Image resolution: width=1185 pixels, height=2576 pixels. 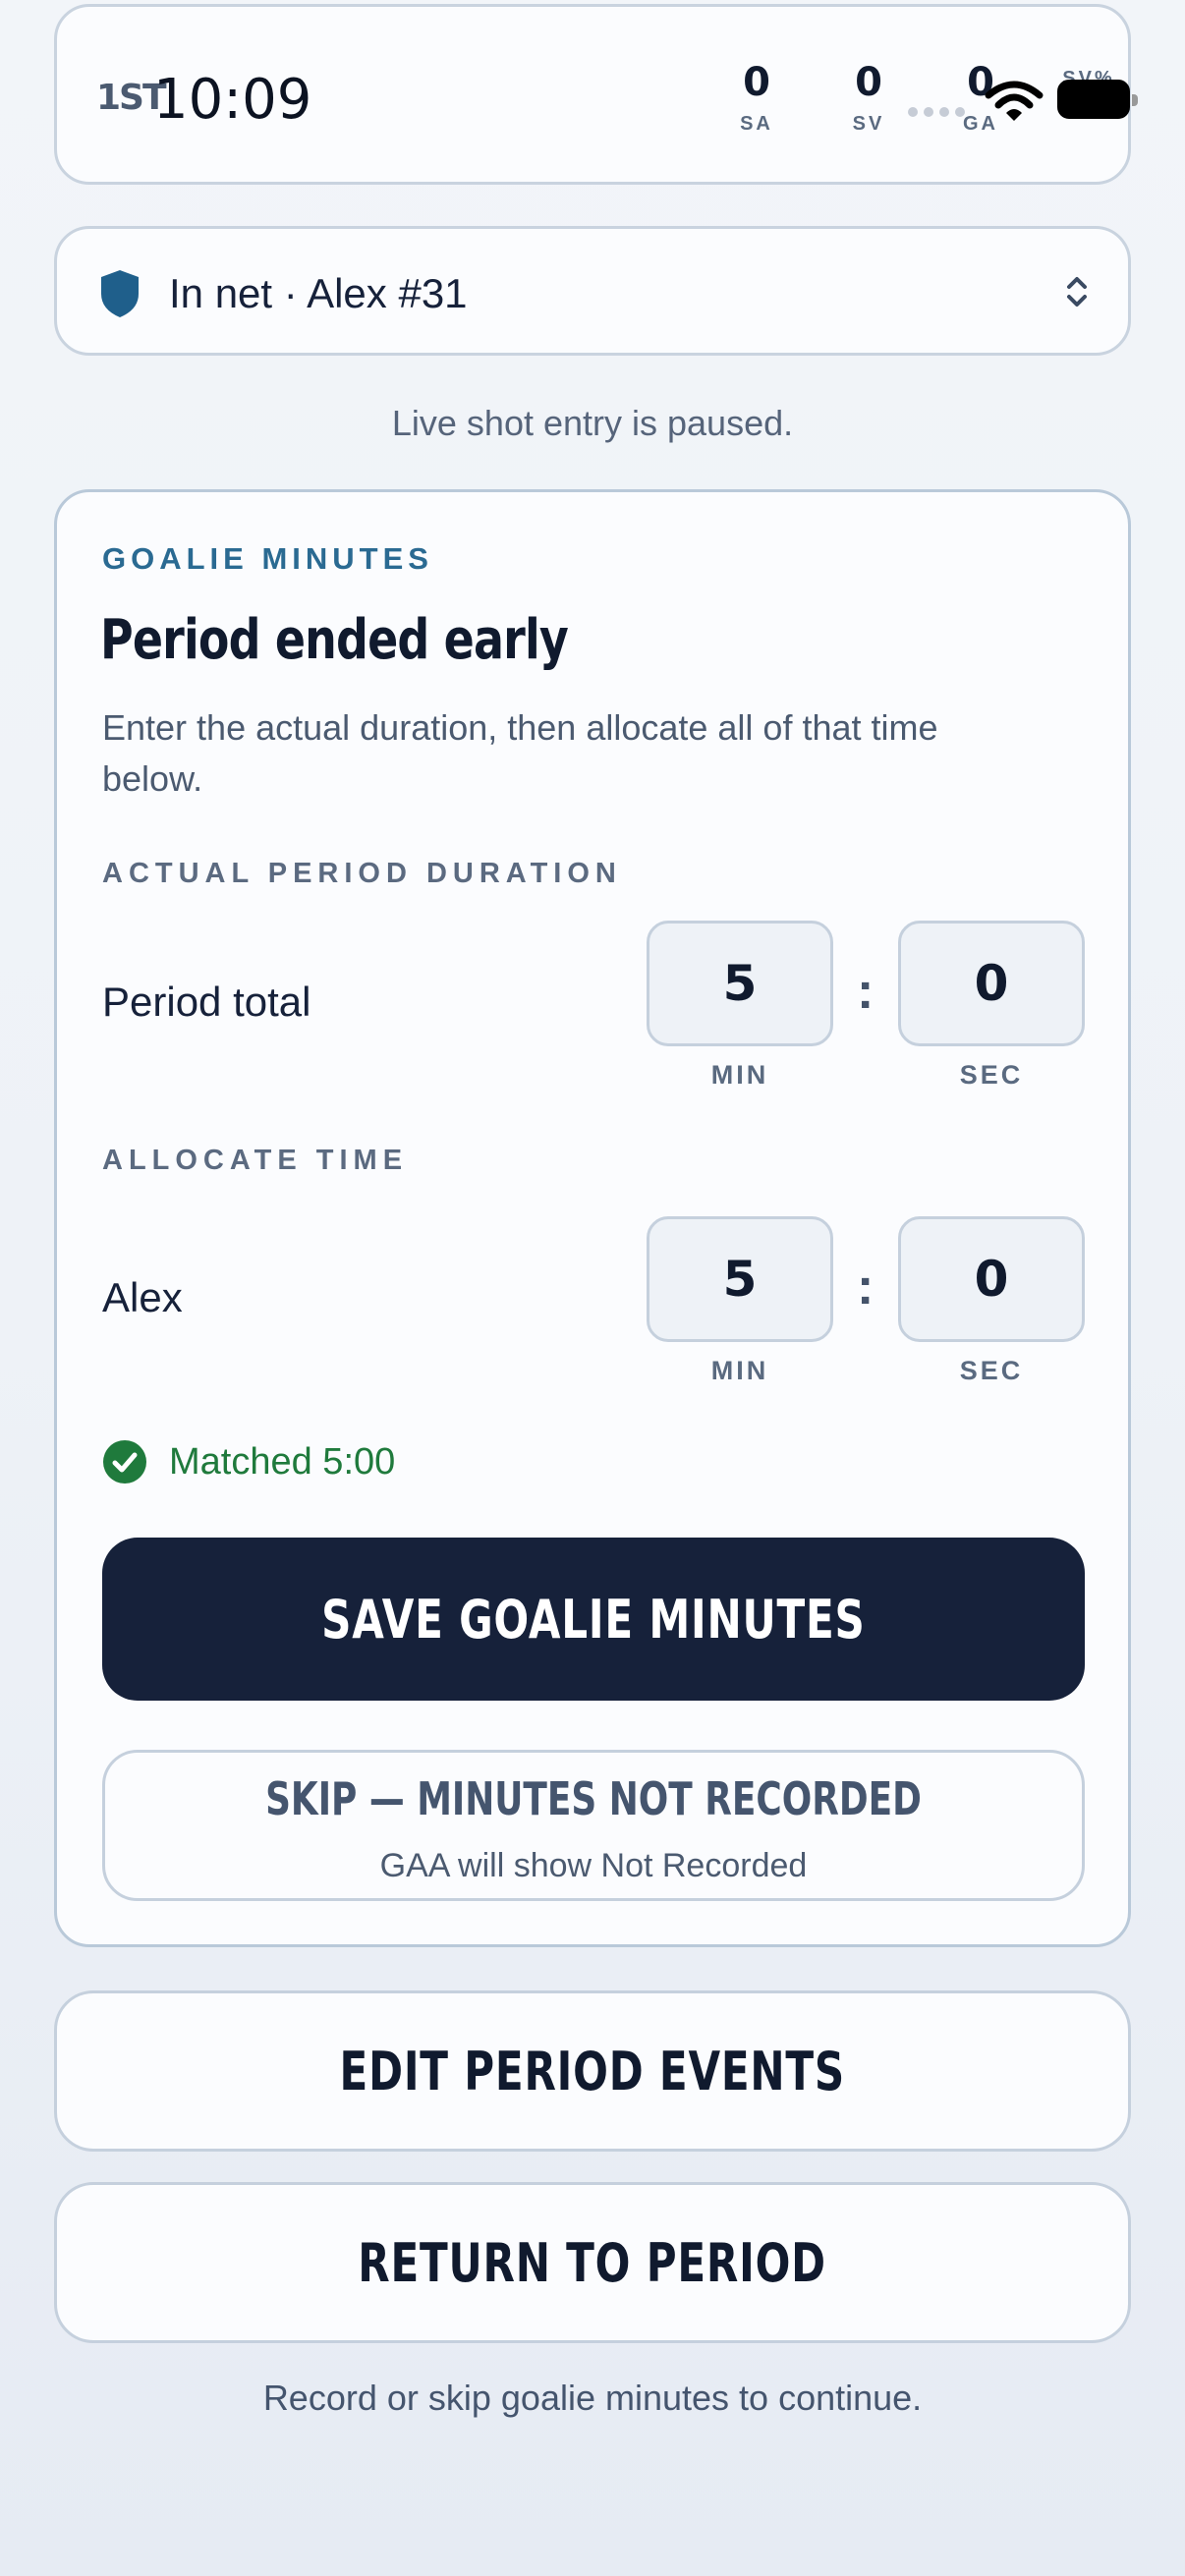 I want to click on check-circle-icon, so click(x=125, y=1462).